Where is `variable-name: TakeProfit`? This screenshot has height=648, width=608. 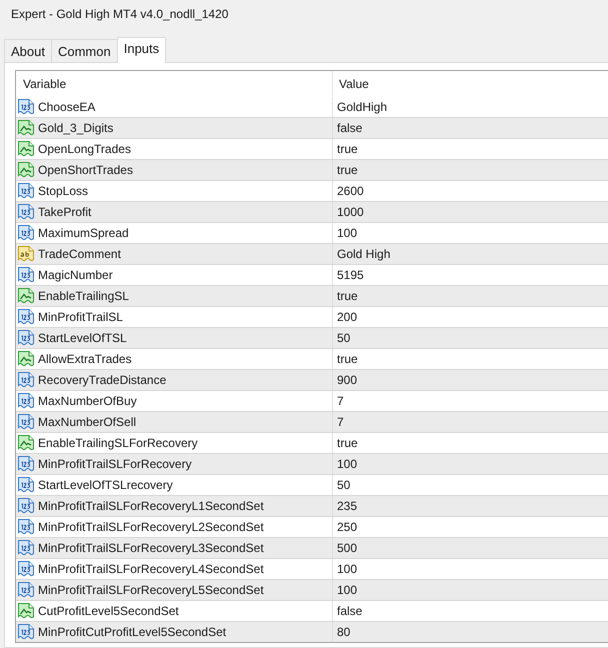 variable-name: TakeProfit is located at coordinates (65, 212).